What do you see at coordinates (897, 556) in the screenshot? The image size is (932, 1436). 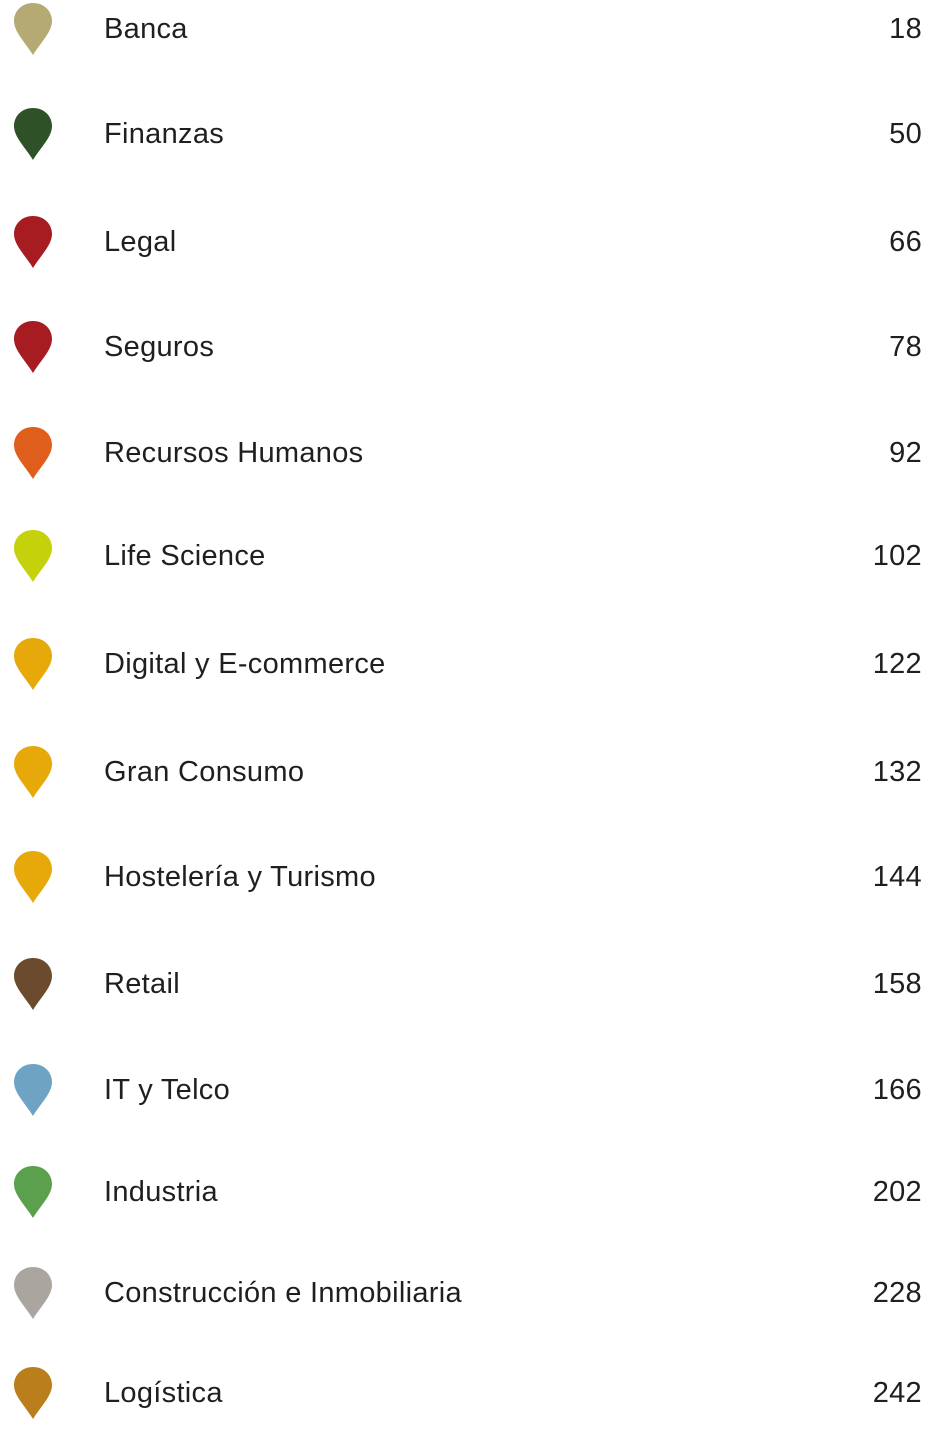 I see `toc-item-page-number: 102` at bounding box center [897, 556].